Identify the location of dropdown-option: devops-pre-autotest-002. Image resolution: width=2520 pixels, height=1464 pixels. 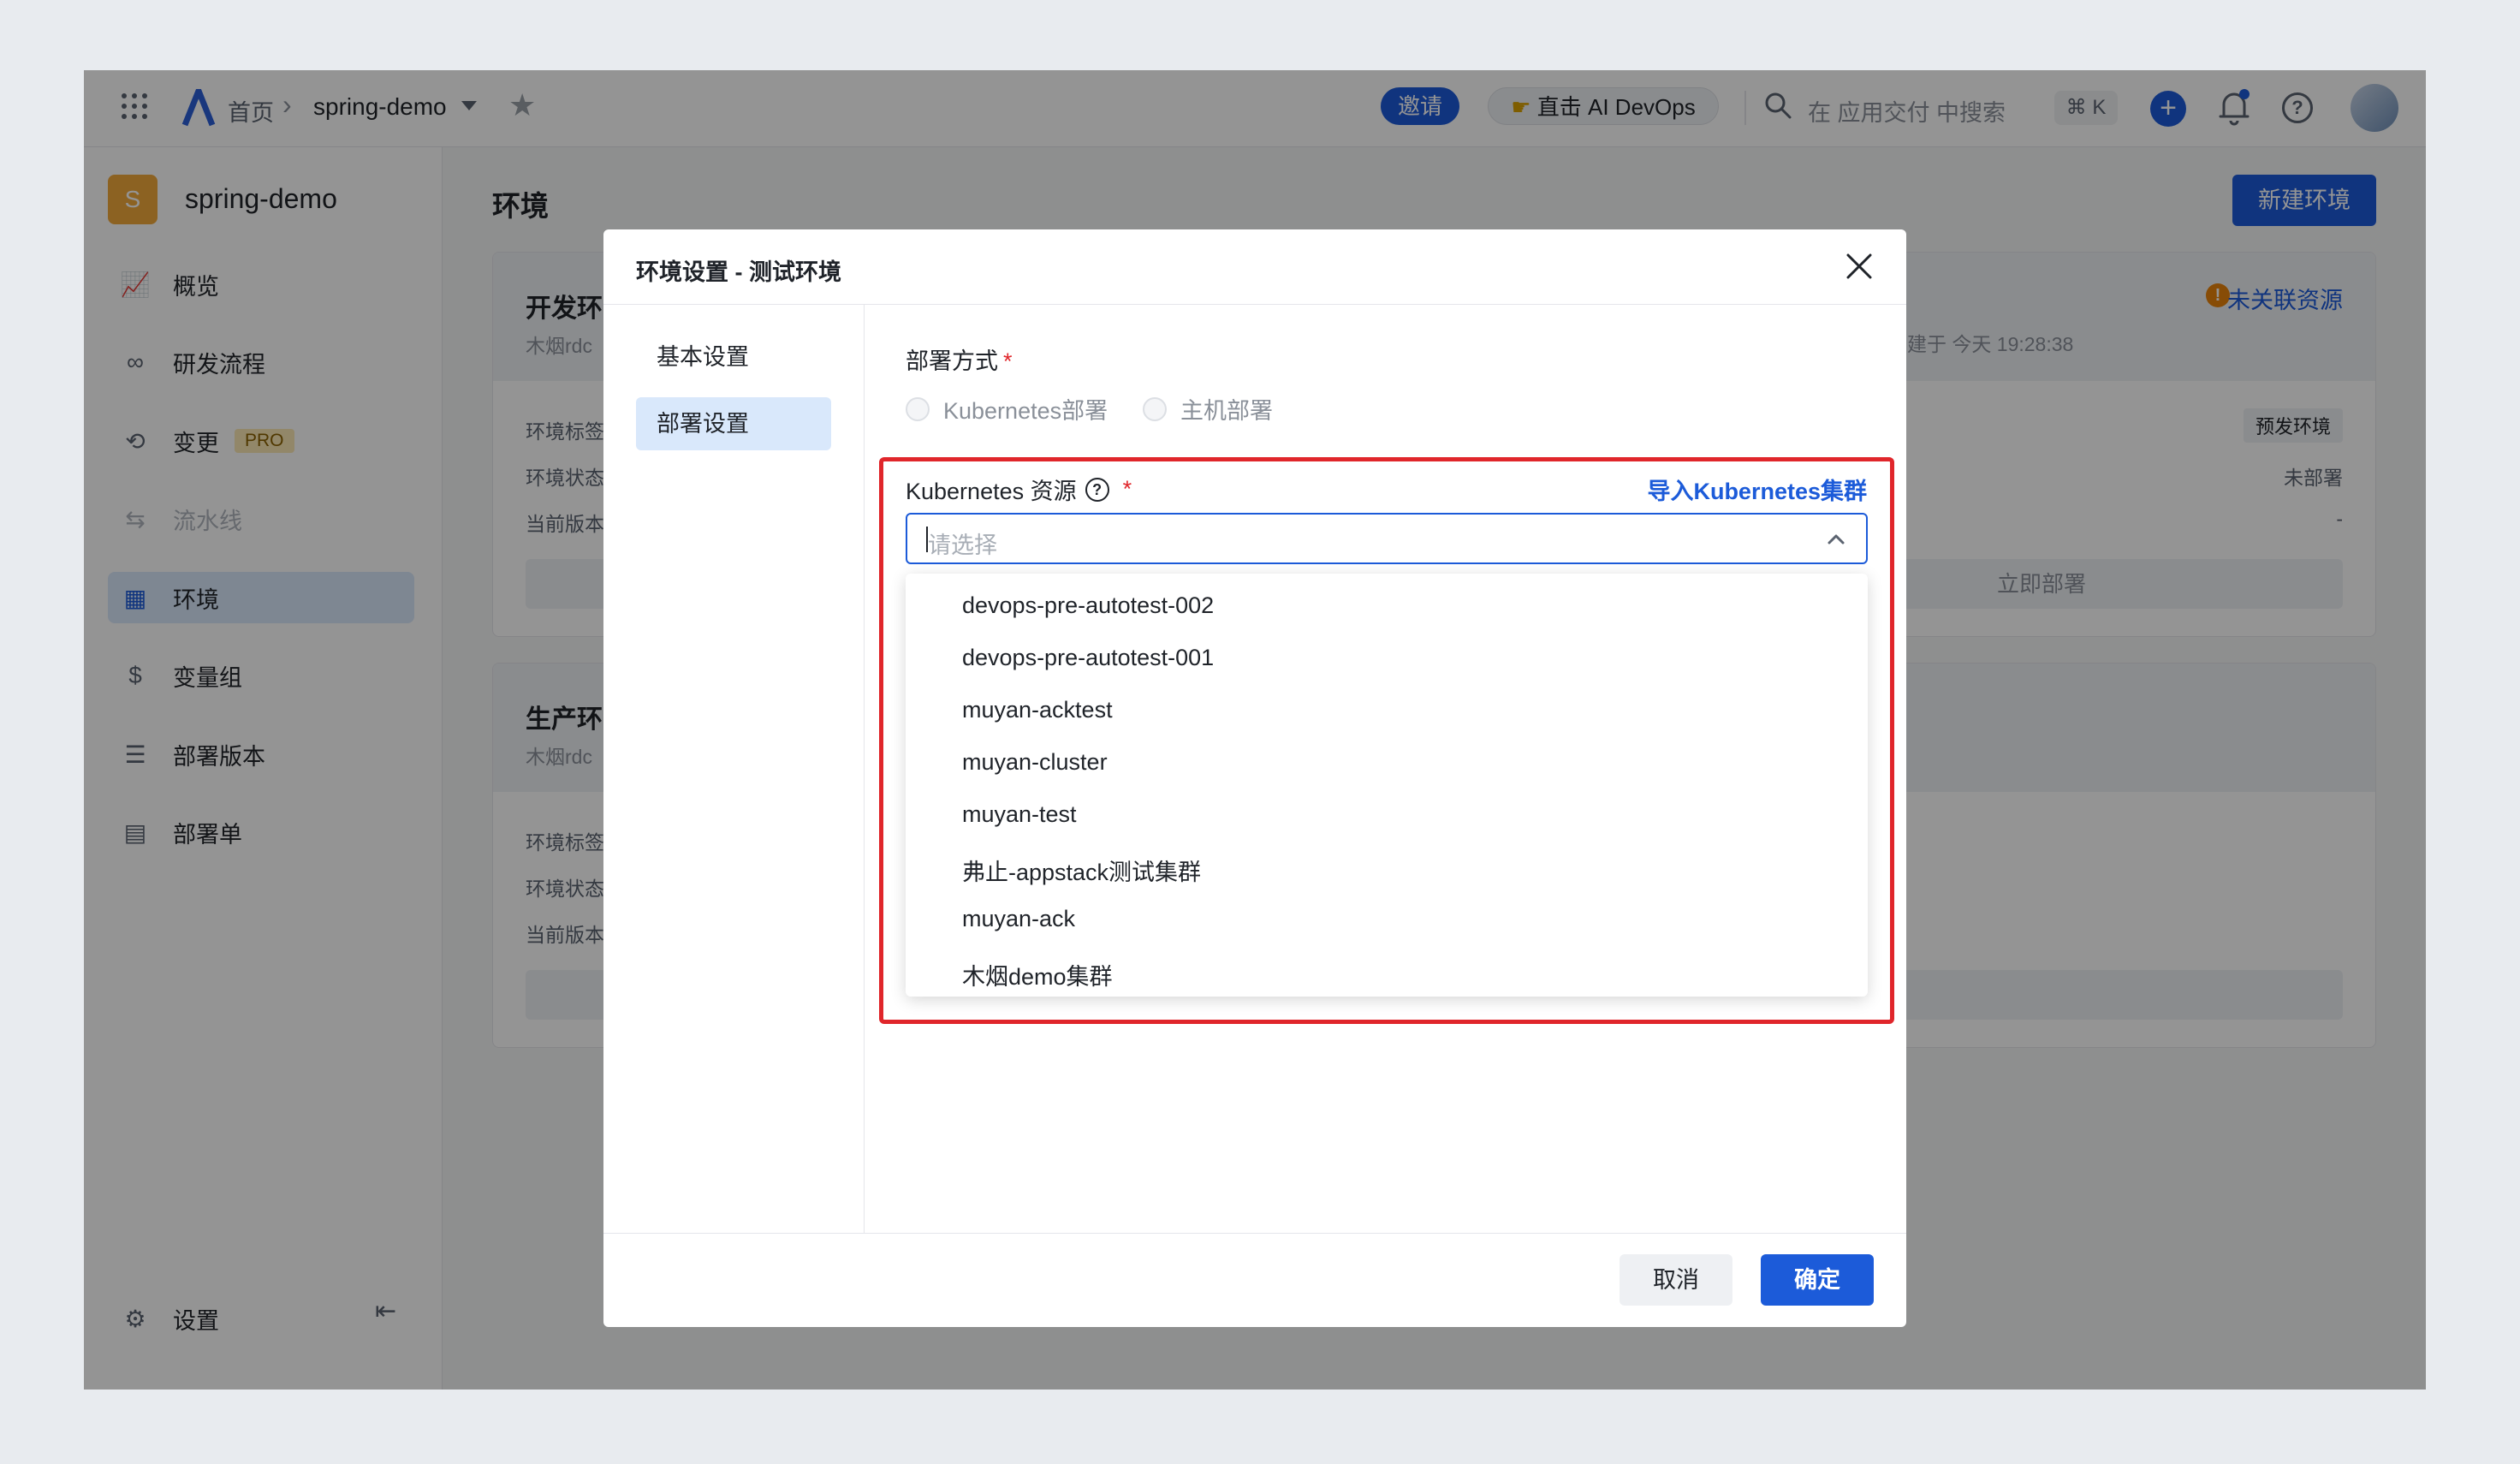
(1088, 605).